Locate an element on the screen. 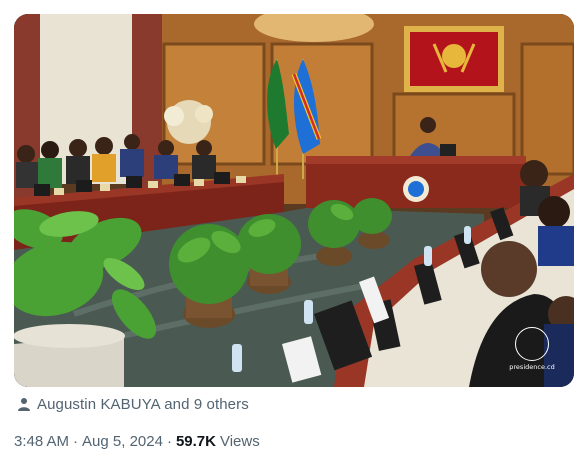 This screenshot has width=588, height=464. presidence-watermark: presidence.cd is located at coordinates (532, 349).